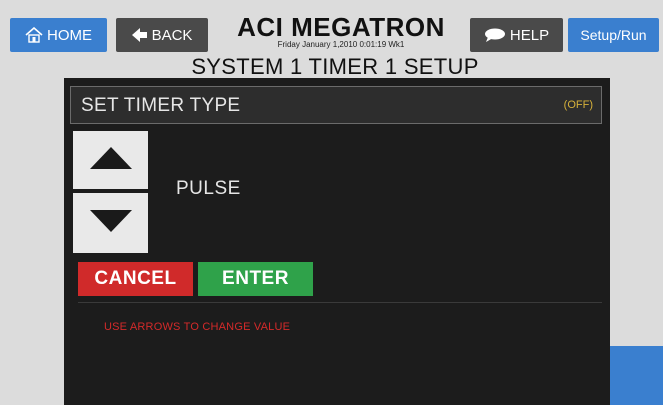 This screenshot has height=405, width=663. I want to click on help-button-label: HELP, so click(529, 35).